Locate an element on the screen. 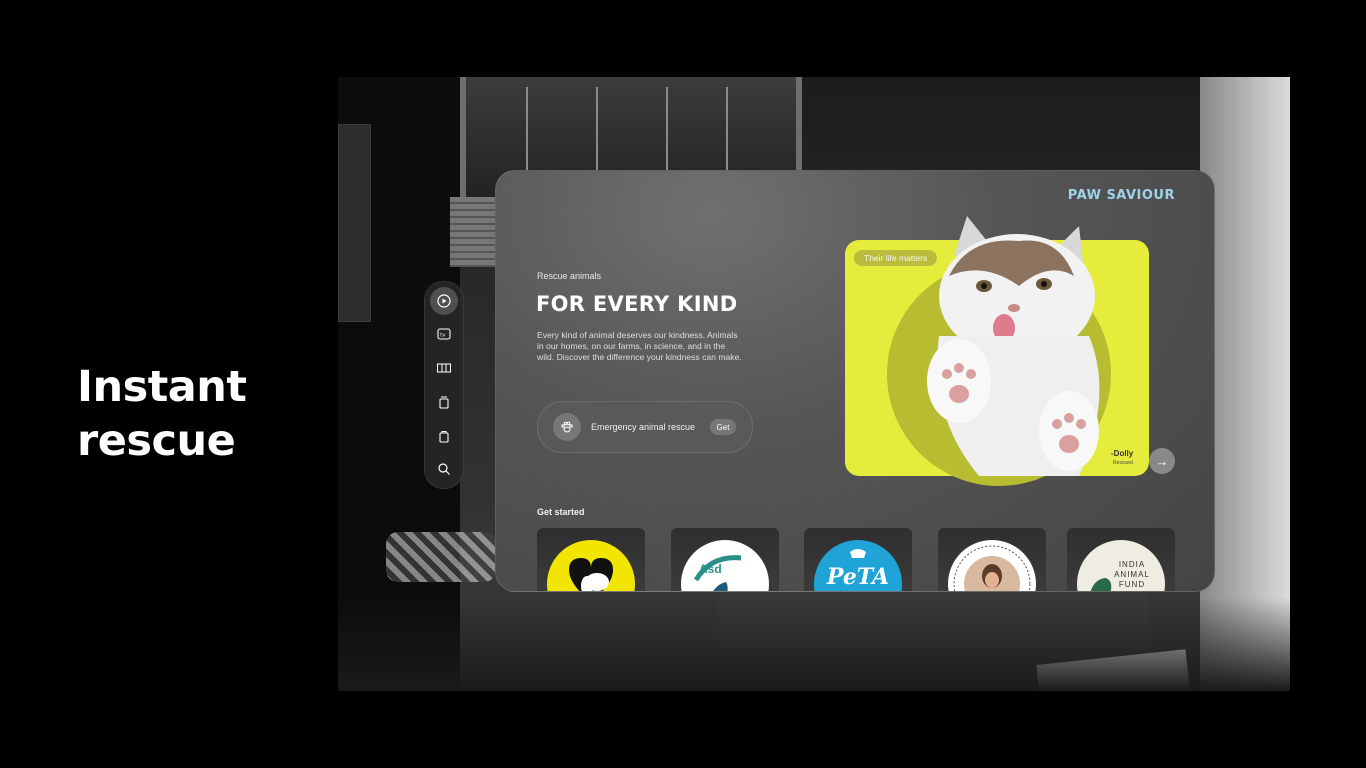 This screenshot has width=1366, height=768. brand-logo: PAW SAVIOUR is located at coordinates (1121, 195).